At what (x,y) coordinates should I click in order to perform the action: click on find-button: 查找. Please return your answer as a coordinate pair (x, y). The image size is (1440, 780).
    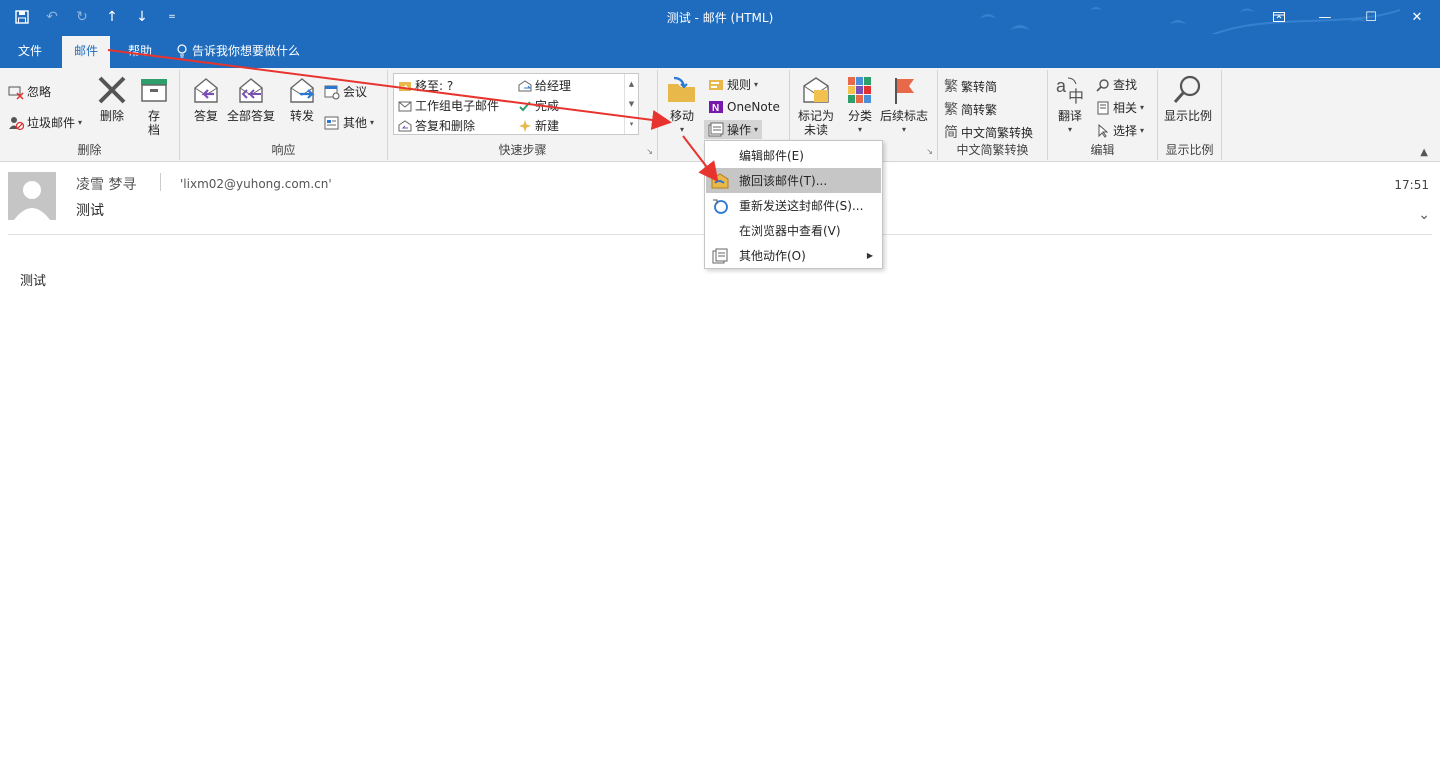
    Looking at the image, I should click on (1116, 84).